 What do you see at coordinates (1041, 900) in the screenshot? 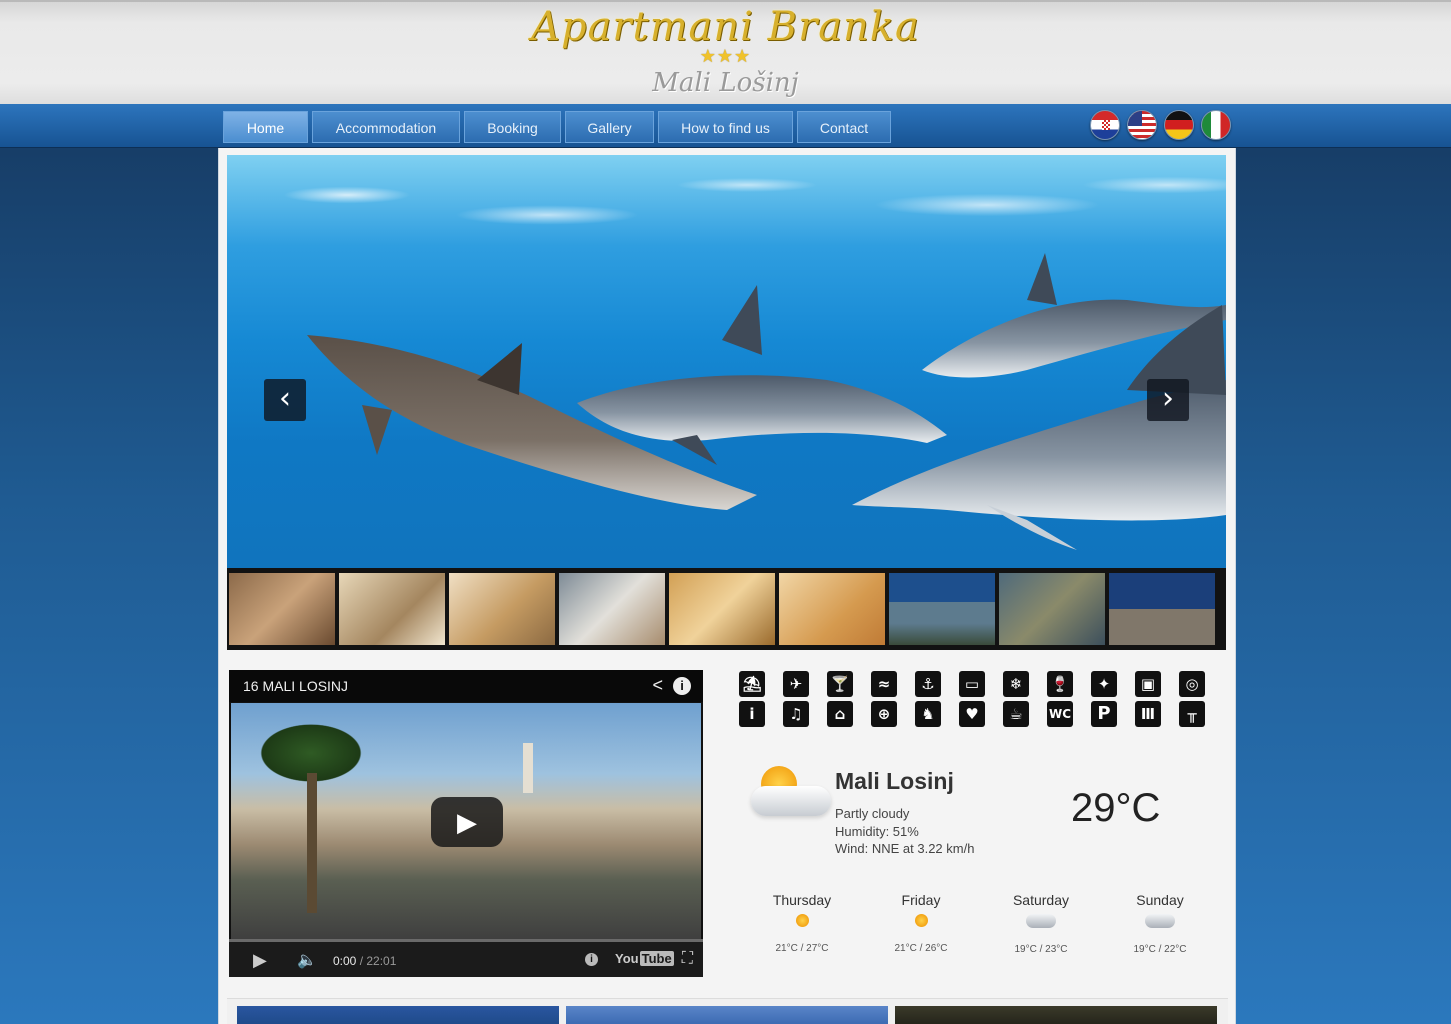
I see `forecast-day-name: Saturday` at bounding box center [1041, 900].